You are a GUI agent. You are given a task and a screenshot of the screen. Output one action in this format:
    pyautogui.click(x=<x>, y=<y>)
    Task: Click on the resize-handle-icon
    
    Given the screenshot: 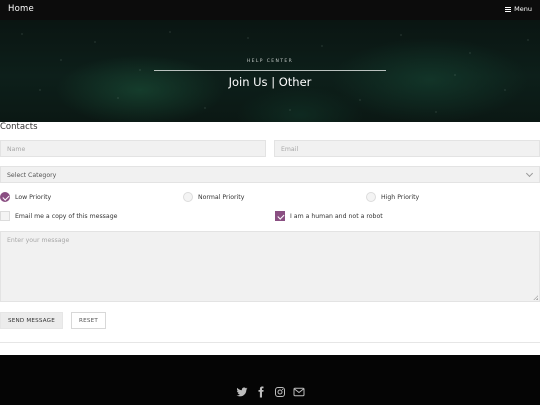 What is the action you would take?
    pyautogui.click(x=535, y=297)
    